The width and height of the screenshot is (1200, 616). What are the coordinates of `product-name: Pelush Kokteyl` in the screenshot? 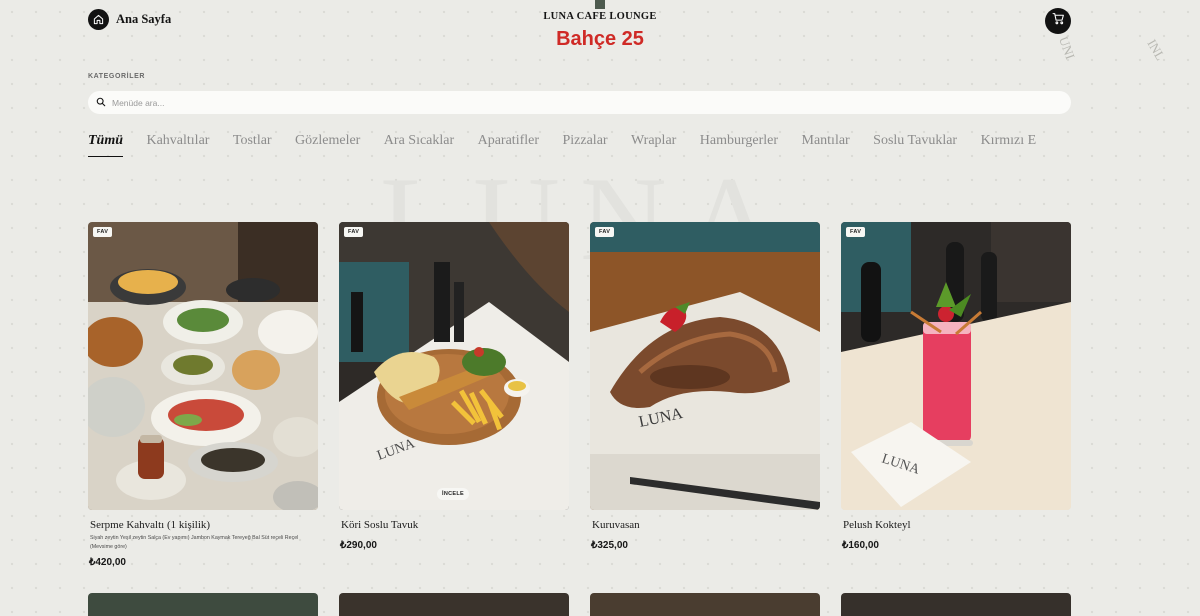 It's located at (877, 525).